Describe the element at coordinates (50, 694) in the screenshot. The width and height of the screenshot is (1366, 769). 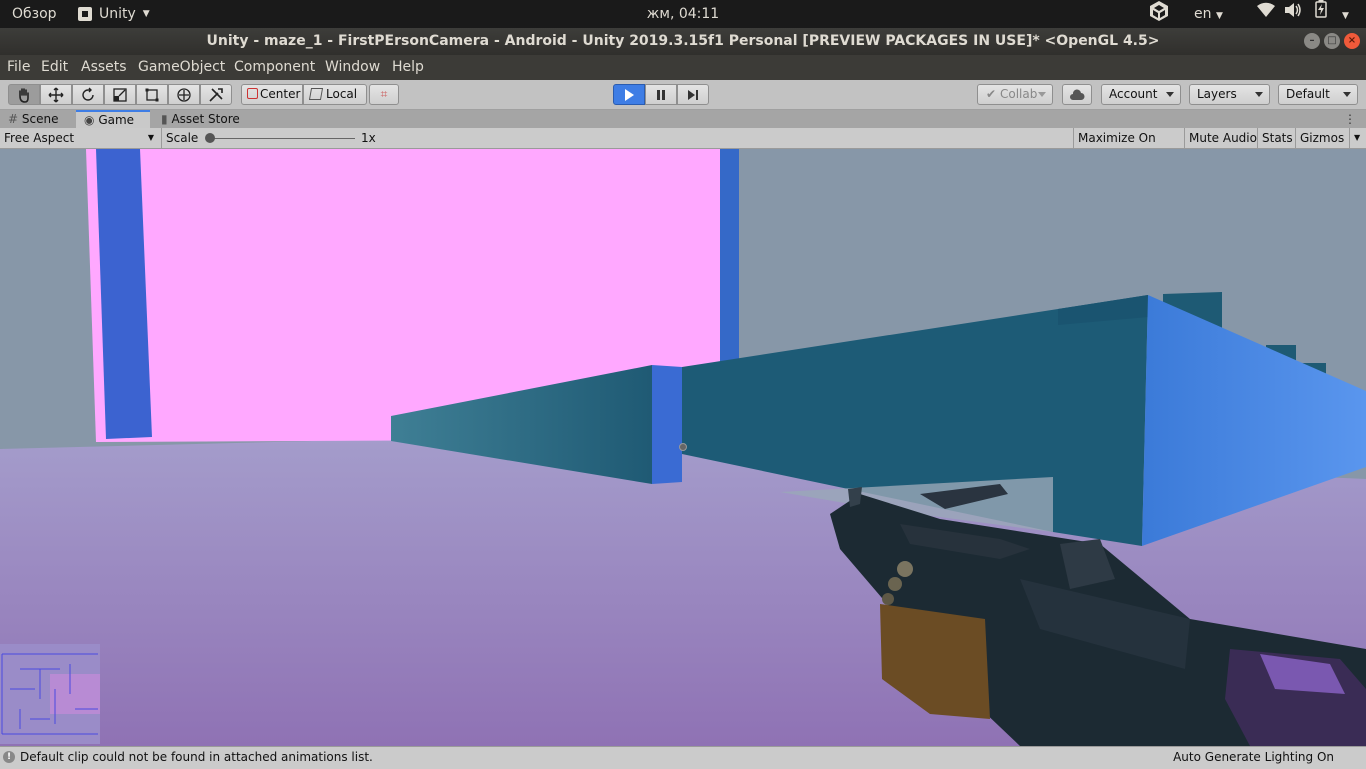
I see `minimap` at that location.